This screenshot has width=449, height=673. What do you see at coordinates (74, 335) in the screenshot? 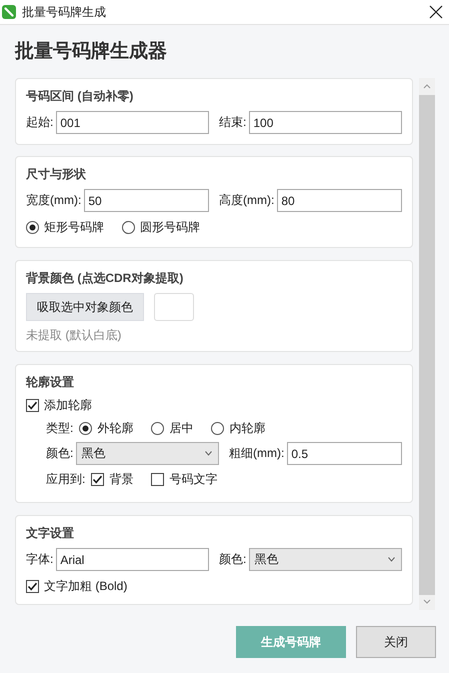
I see `status-text: 未提取 (默认白底)` at bounding box center [74, 335].